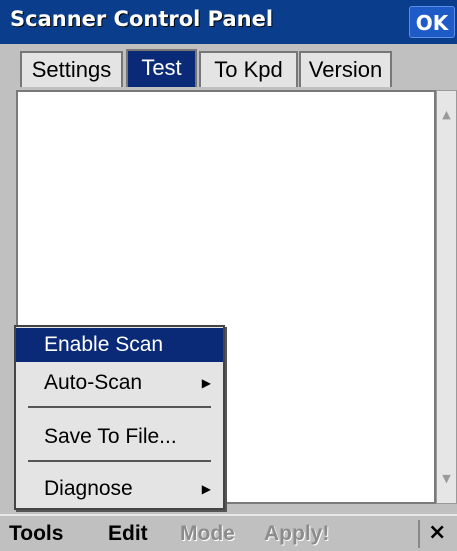  Describe the element at coordinates (142, 19) in the screenshot. I see `window-title: Scanner Control Panel` at that location.